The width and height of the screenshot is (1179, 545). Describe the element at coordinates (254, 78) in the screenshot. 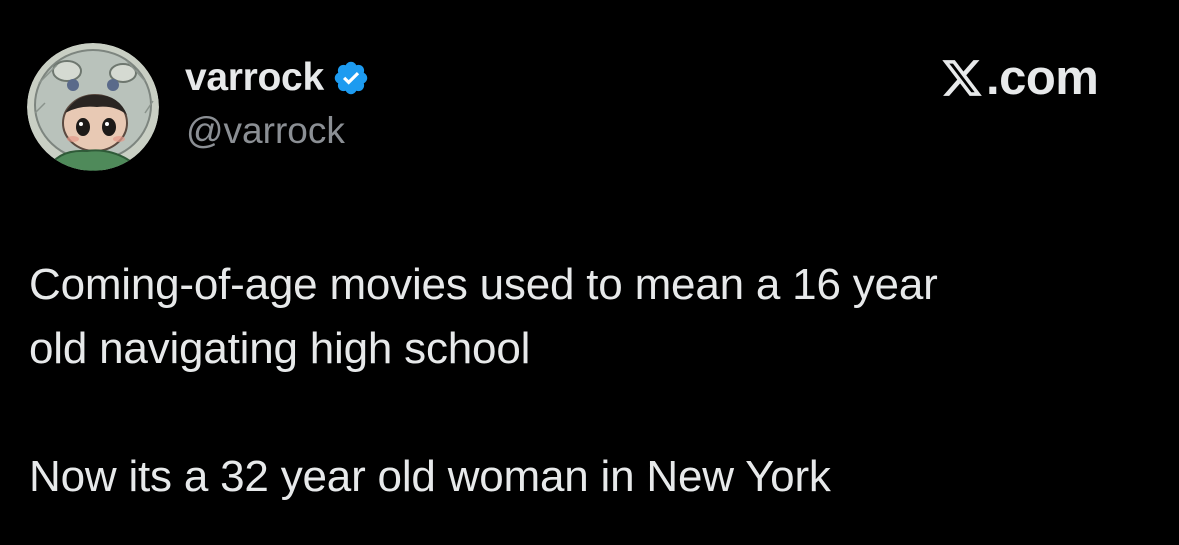

I see `display-name: varrock` at that location.